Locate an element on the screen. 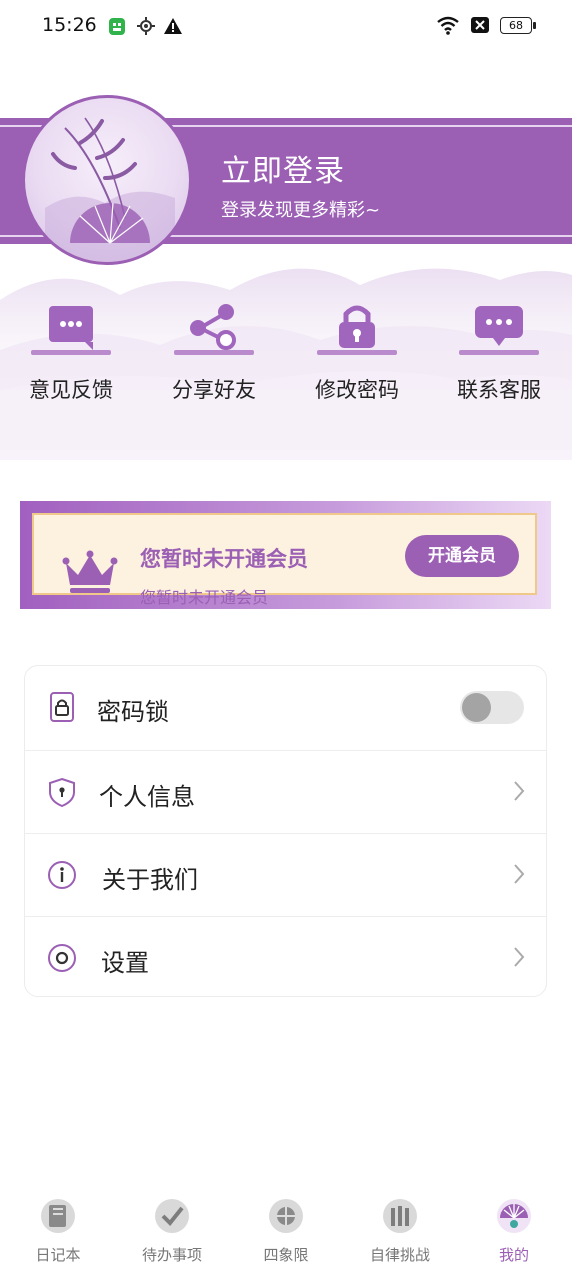 Image resolution: width=572 pixels, height=1280 pixels. tab-quadrant: 四象限 is located at coordinates (286, 1231).